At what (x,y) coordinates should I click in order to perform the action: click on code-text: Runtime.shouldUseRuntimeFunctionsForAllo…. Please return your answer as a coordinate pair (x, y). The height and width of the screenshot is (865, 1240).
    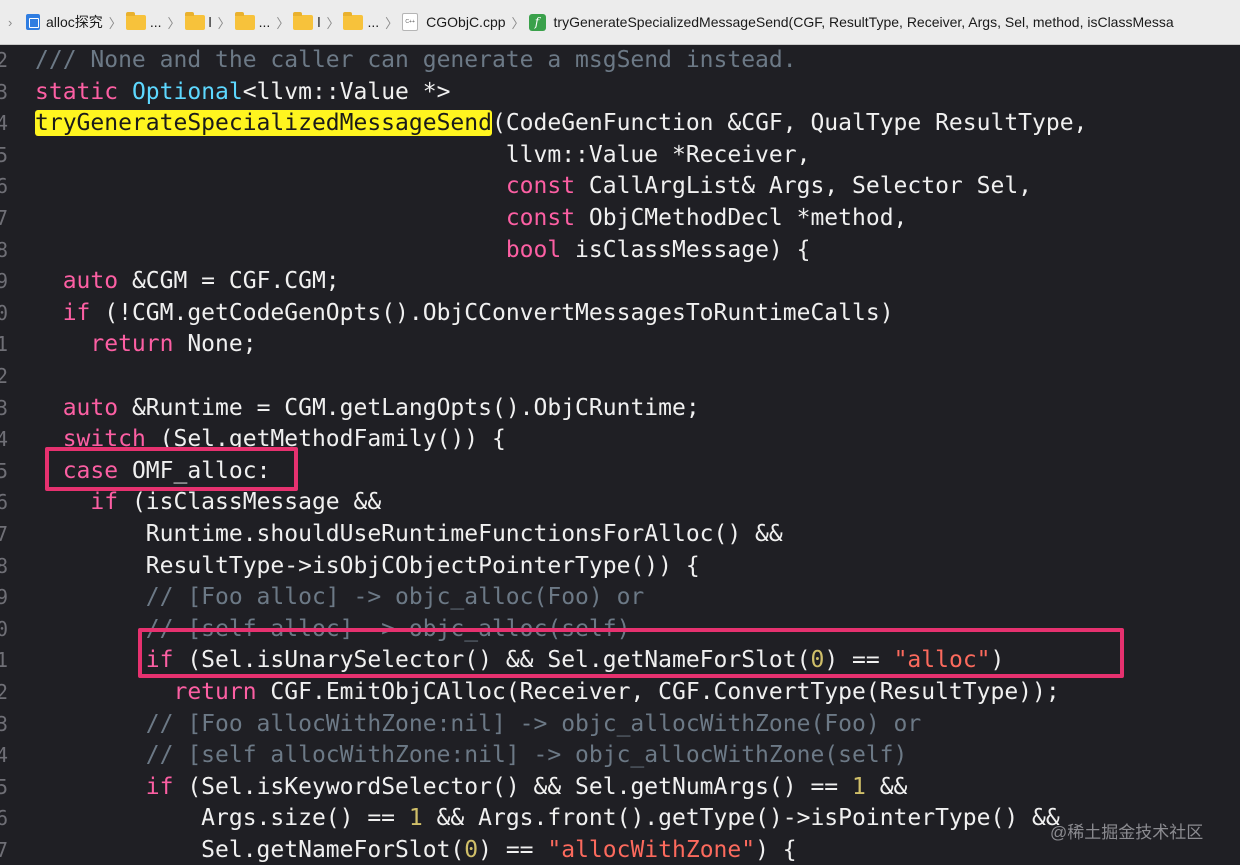
    Looking at the image, I should click on (409, 534).